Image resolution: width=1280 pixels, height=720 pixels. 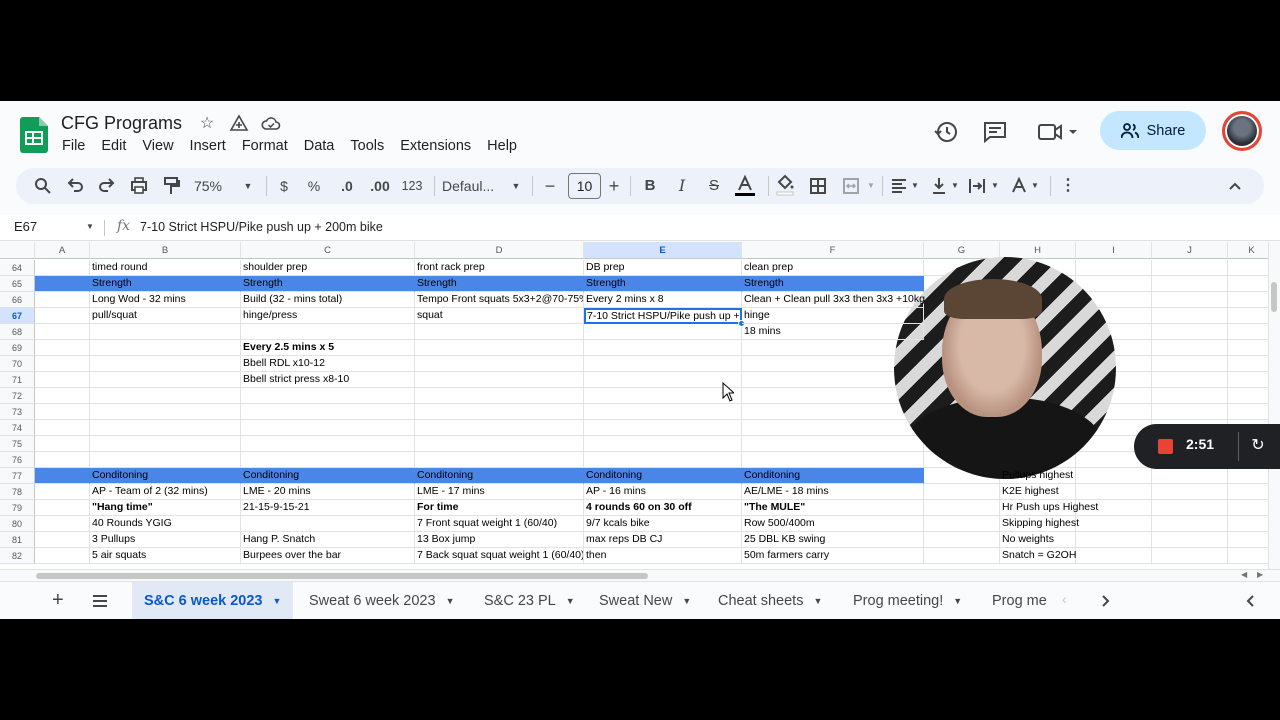 I want to click on cell-i82, so click(x=1114, y=556).